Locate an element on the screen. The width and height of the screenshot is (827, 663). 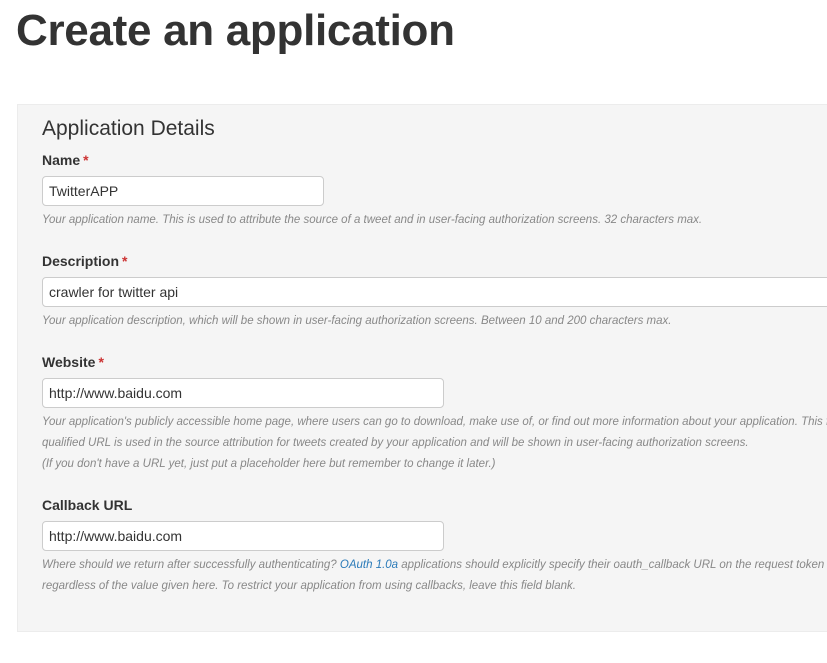
description-label-text: Description is located at coordinates (81, 261).